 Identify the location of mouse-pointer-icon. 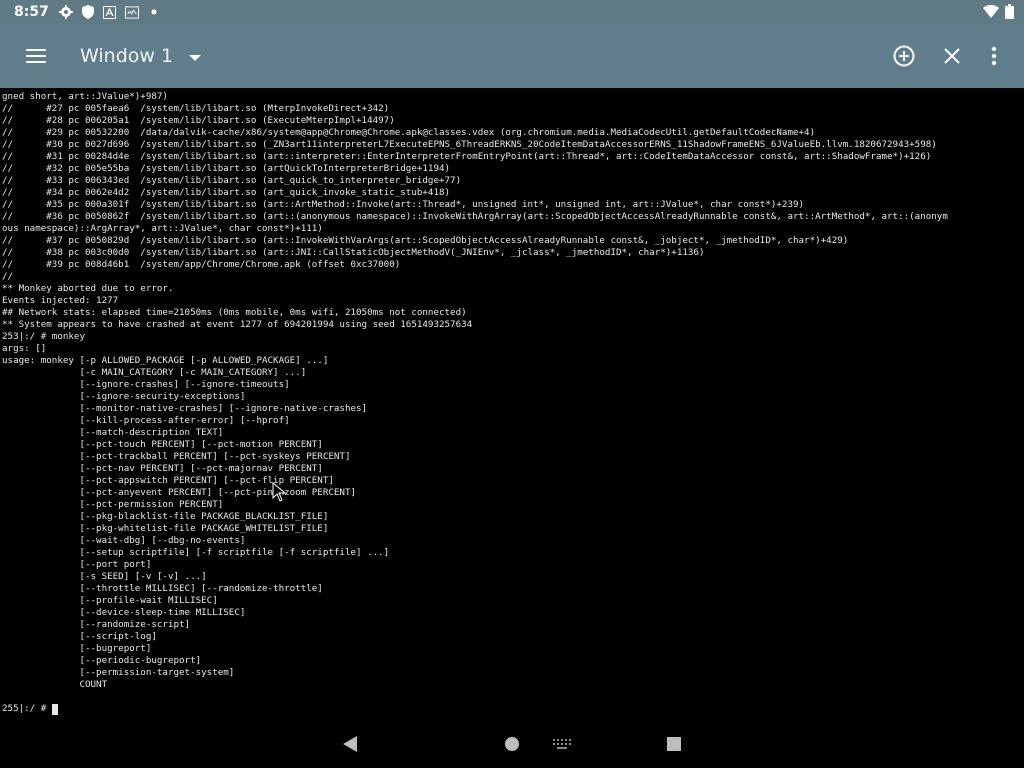
(279, 493).